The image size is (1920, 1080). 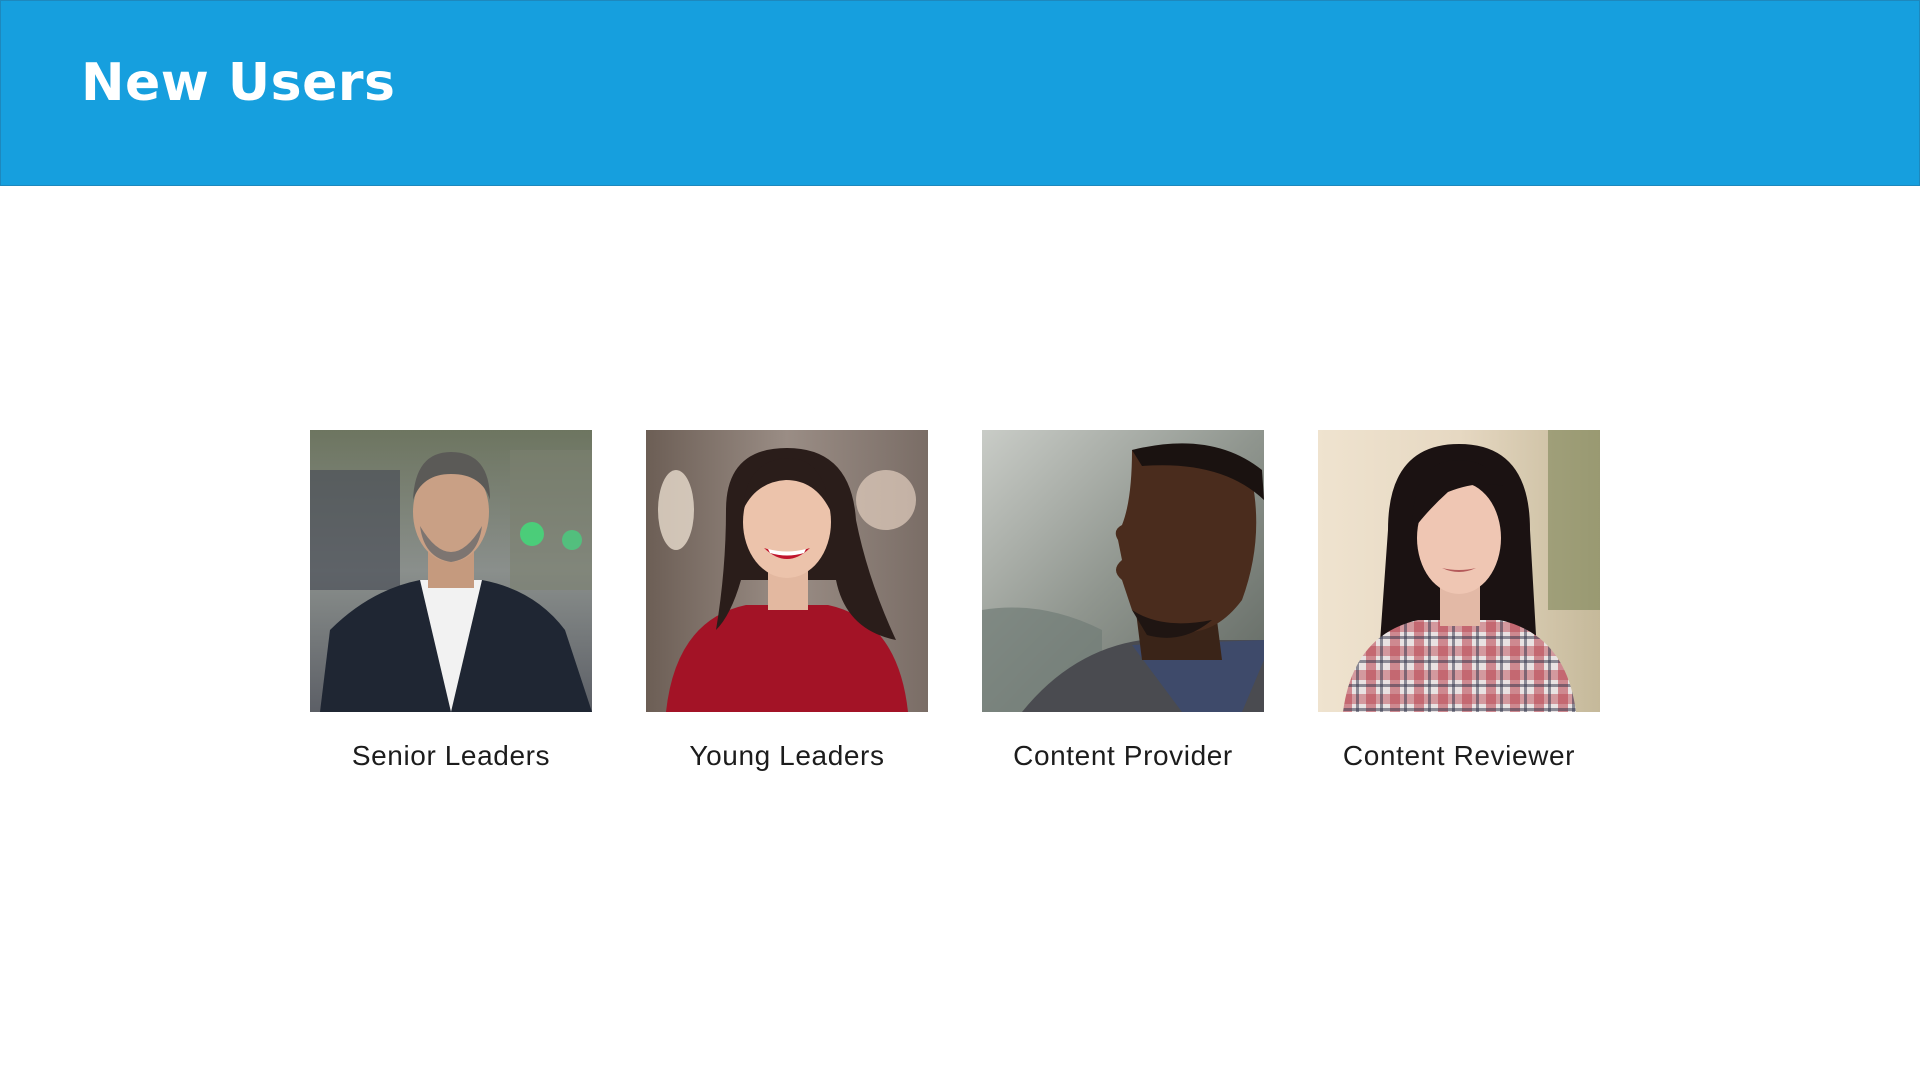 What do you see at coordinates (451, 755) in the screenshot?
I see `user-card-label: Senior Leaders` at bounding box center [451, 755].